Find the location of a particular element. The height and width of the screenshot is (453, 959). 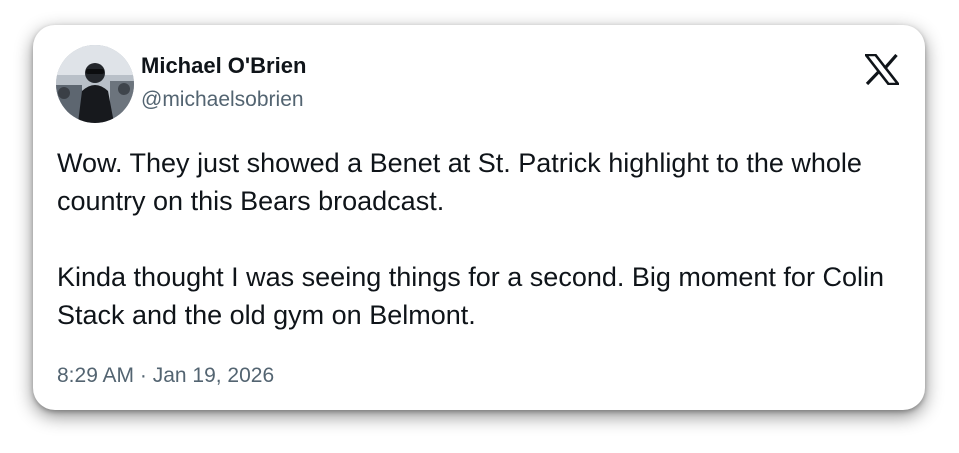

author-handle: @michaelsobrien is located at coordinates (222, 100).